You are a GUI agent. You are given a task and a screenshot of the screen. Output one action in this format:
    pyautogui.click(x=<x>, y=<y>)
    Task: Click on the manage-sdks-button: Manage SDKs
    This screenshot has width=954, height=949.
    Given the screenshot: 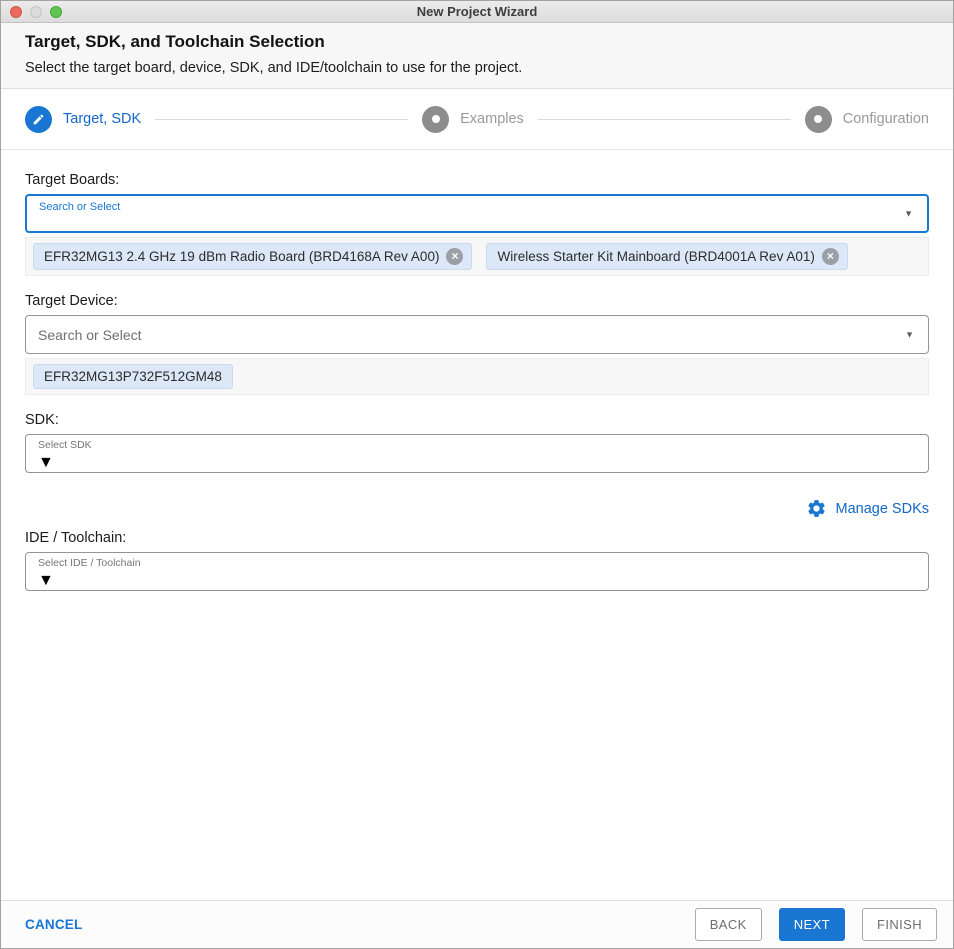 What is the action you would take?
    pyautogui.click(x=477, y=508)
    